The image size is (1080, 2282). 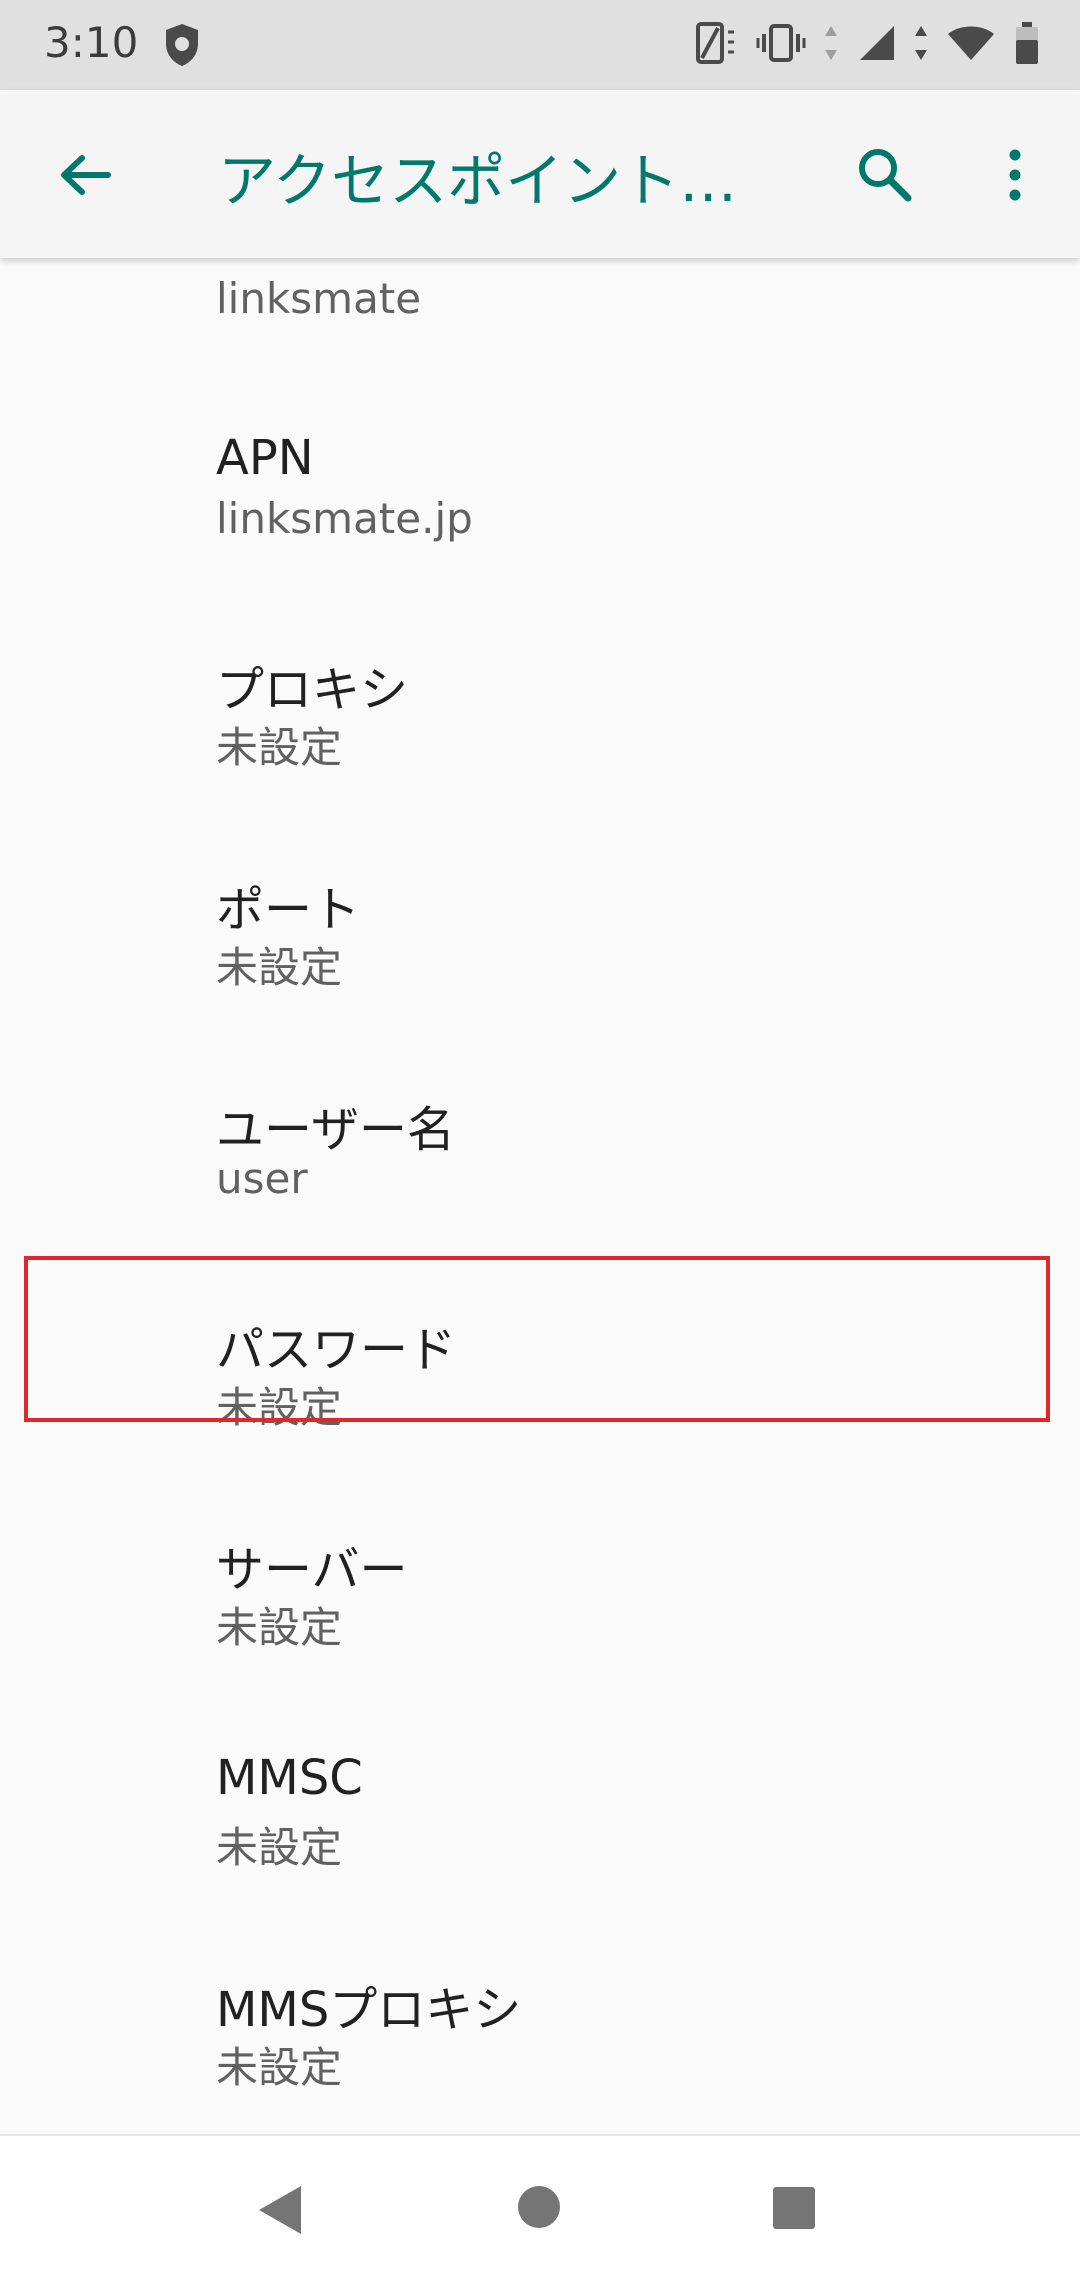 What do you see at coordinates (540, 928) in the screenshot?
I see `list-item-port: ポート 未設定` at bounding box center [540, 928].